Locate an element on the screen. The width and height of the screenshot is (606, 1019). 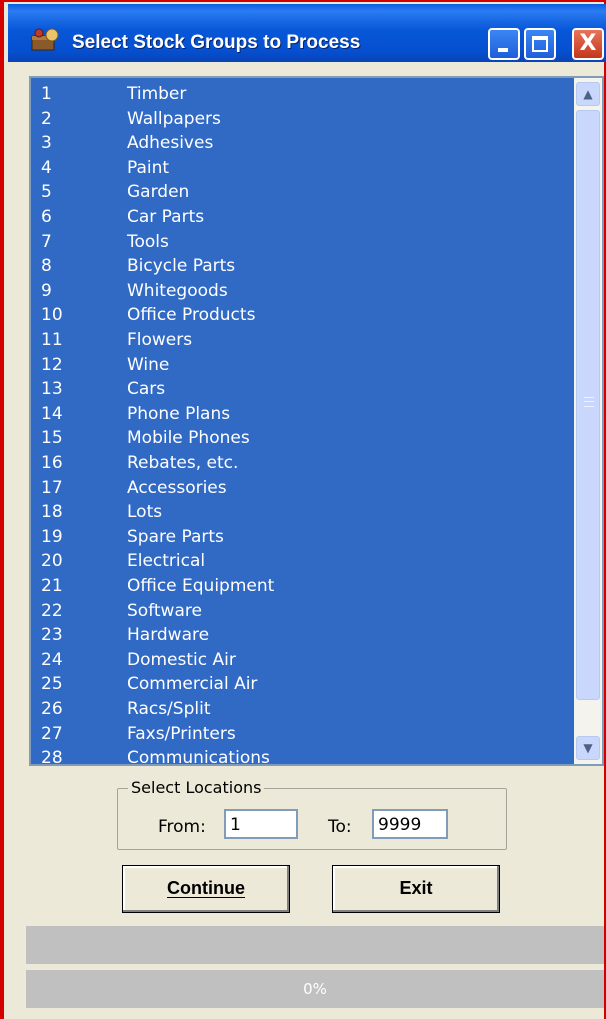
group-number: 18 is located at coordinates (52, 512).